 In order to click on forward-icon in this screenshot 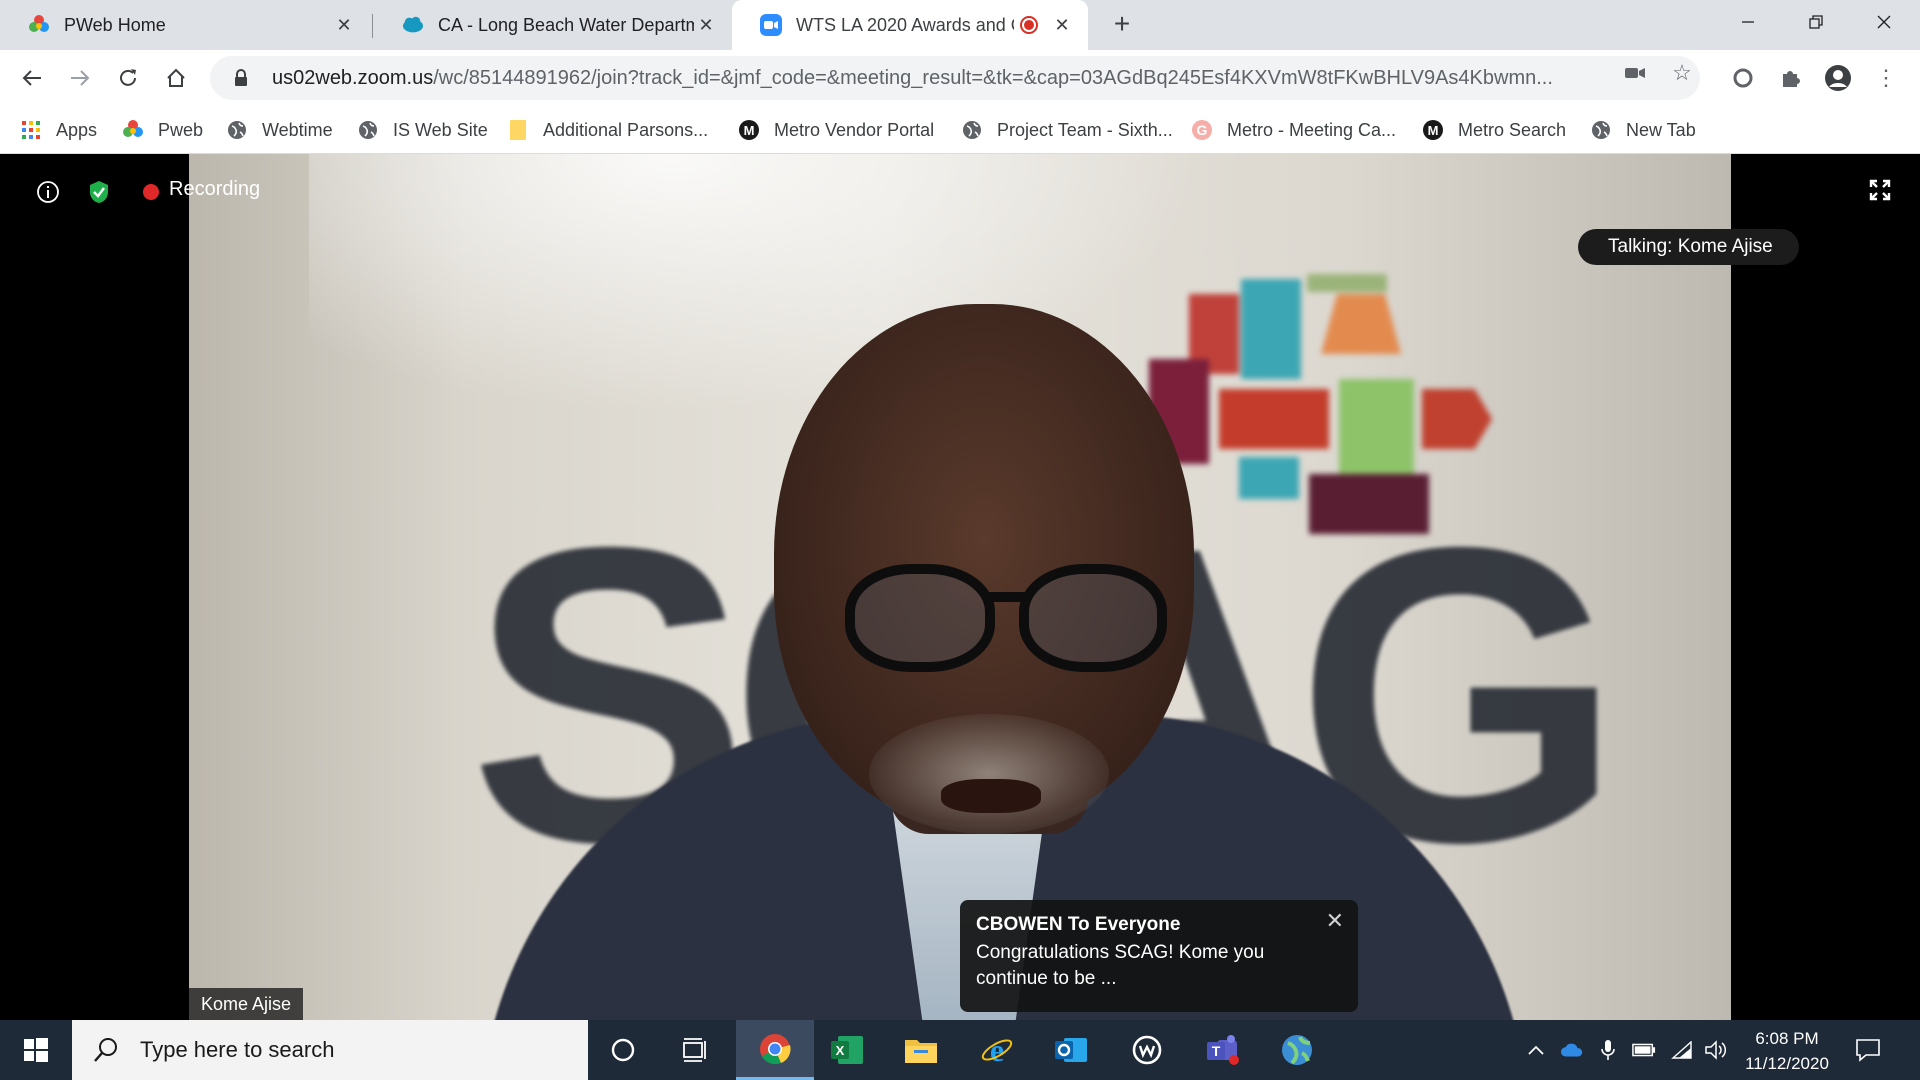, I will do `click(80, 78)`.